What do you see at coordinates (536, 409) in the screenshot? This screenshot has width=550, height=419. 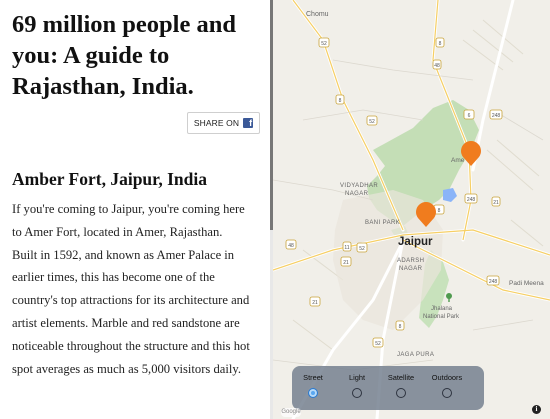 I see `info-icon: i` at bounding box center [536, 409].